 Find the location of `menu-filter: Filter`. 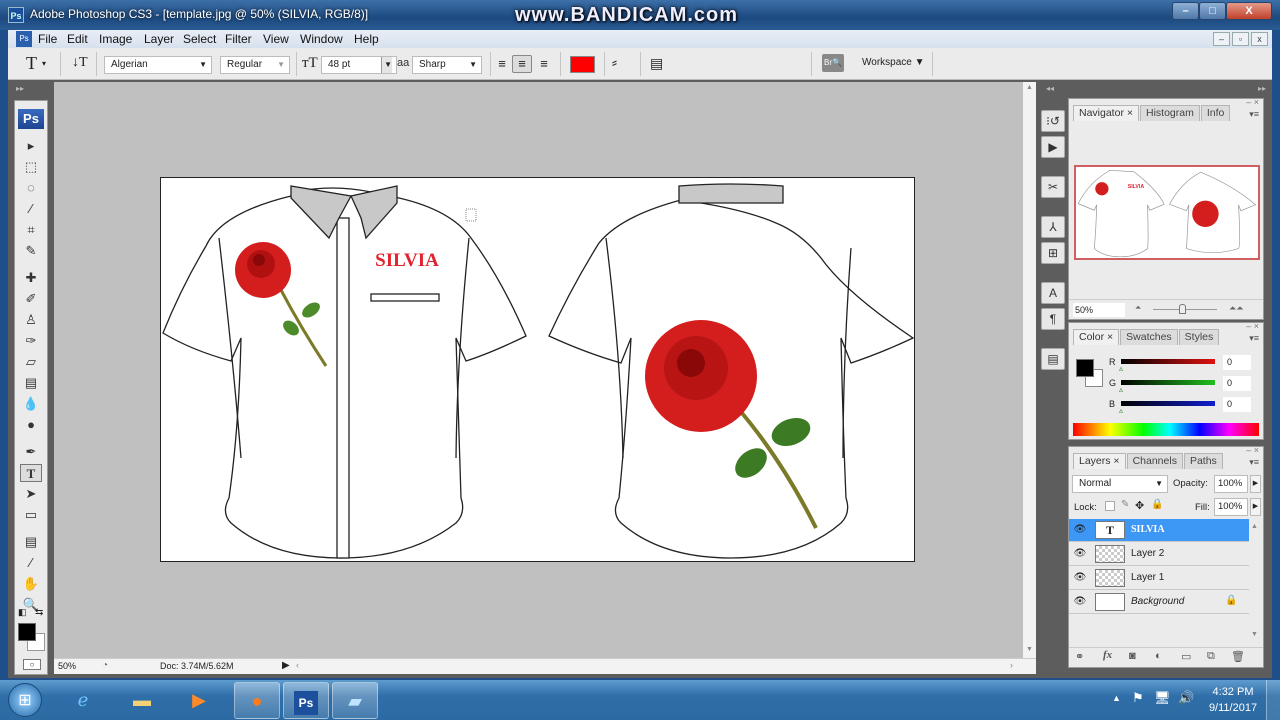

menu-filter: Filter is located at coordinates (238, 39).